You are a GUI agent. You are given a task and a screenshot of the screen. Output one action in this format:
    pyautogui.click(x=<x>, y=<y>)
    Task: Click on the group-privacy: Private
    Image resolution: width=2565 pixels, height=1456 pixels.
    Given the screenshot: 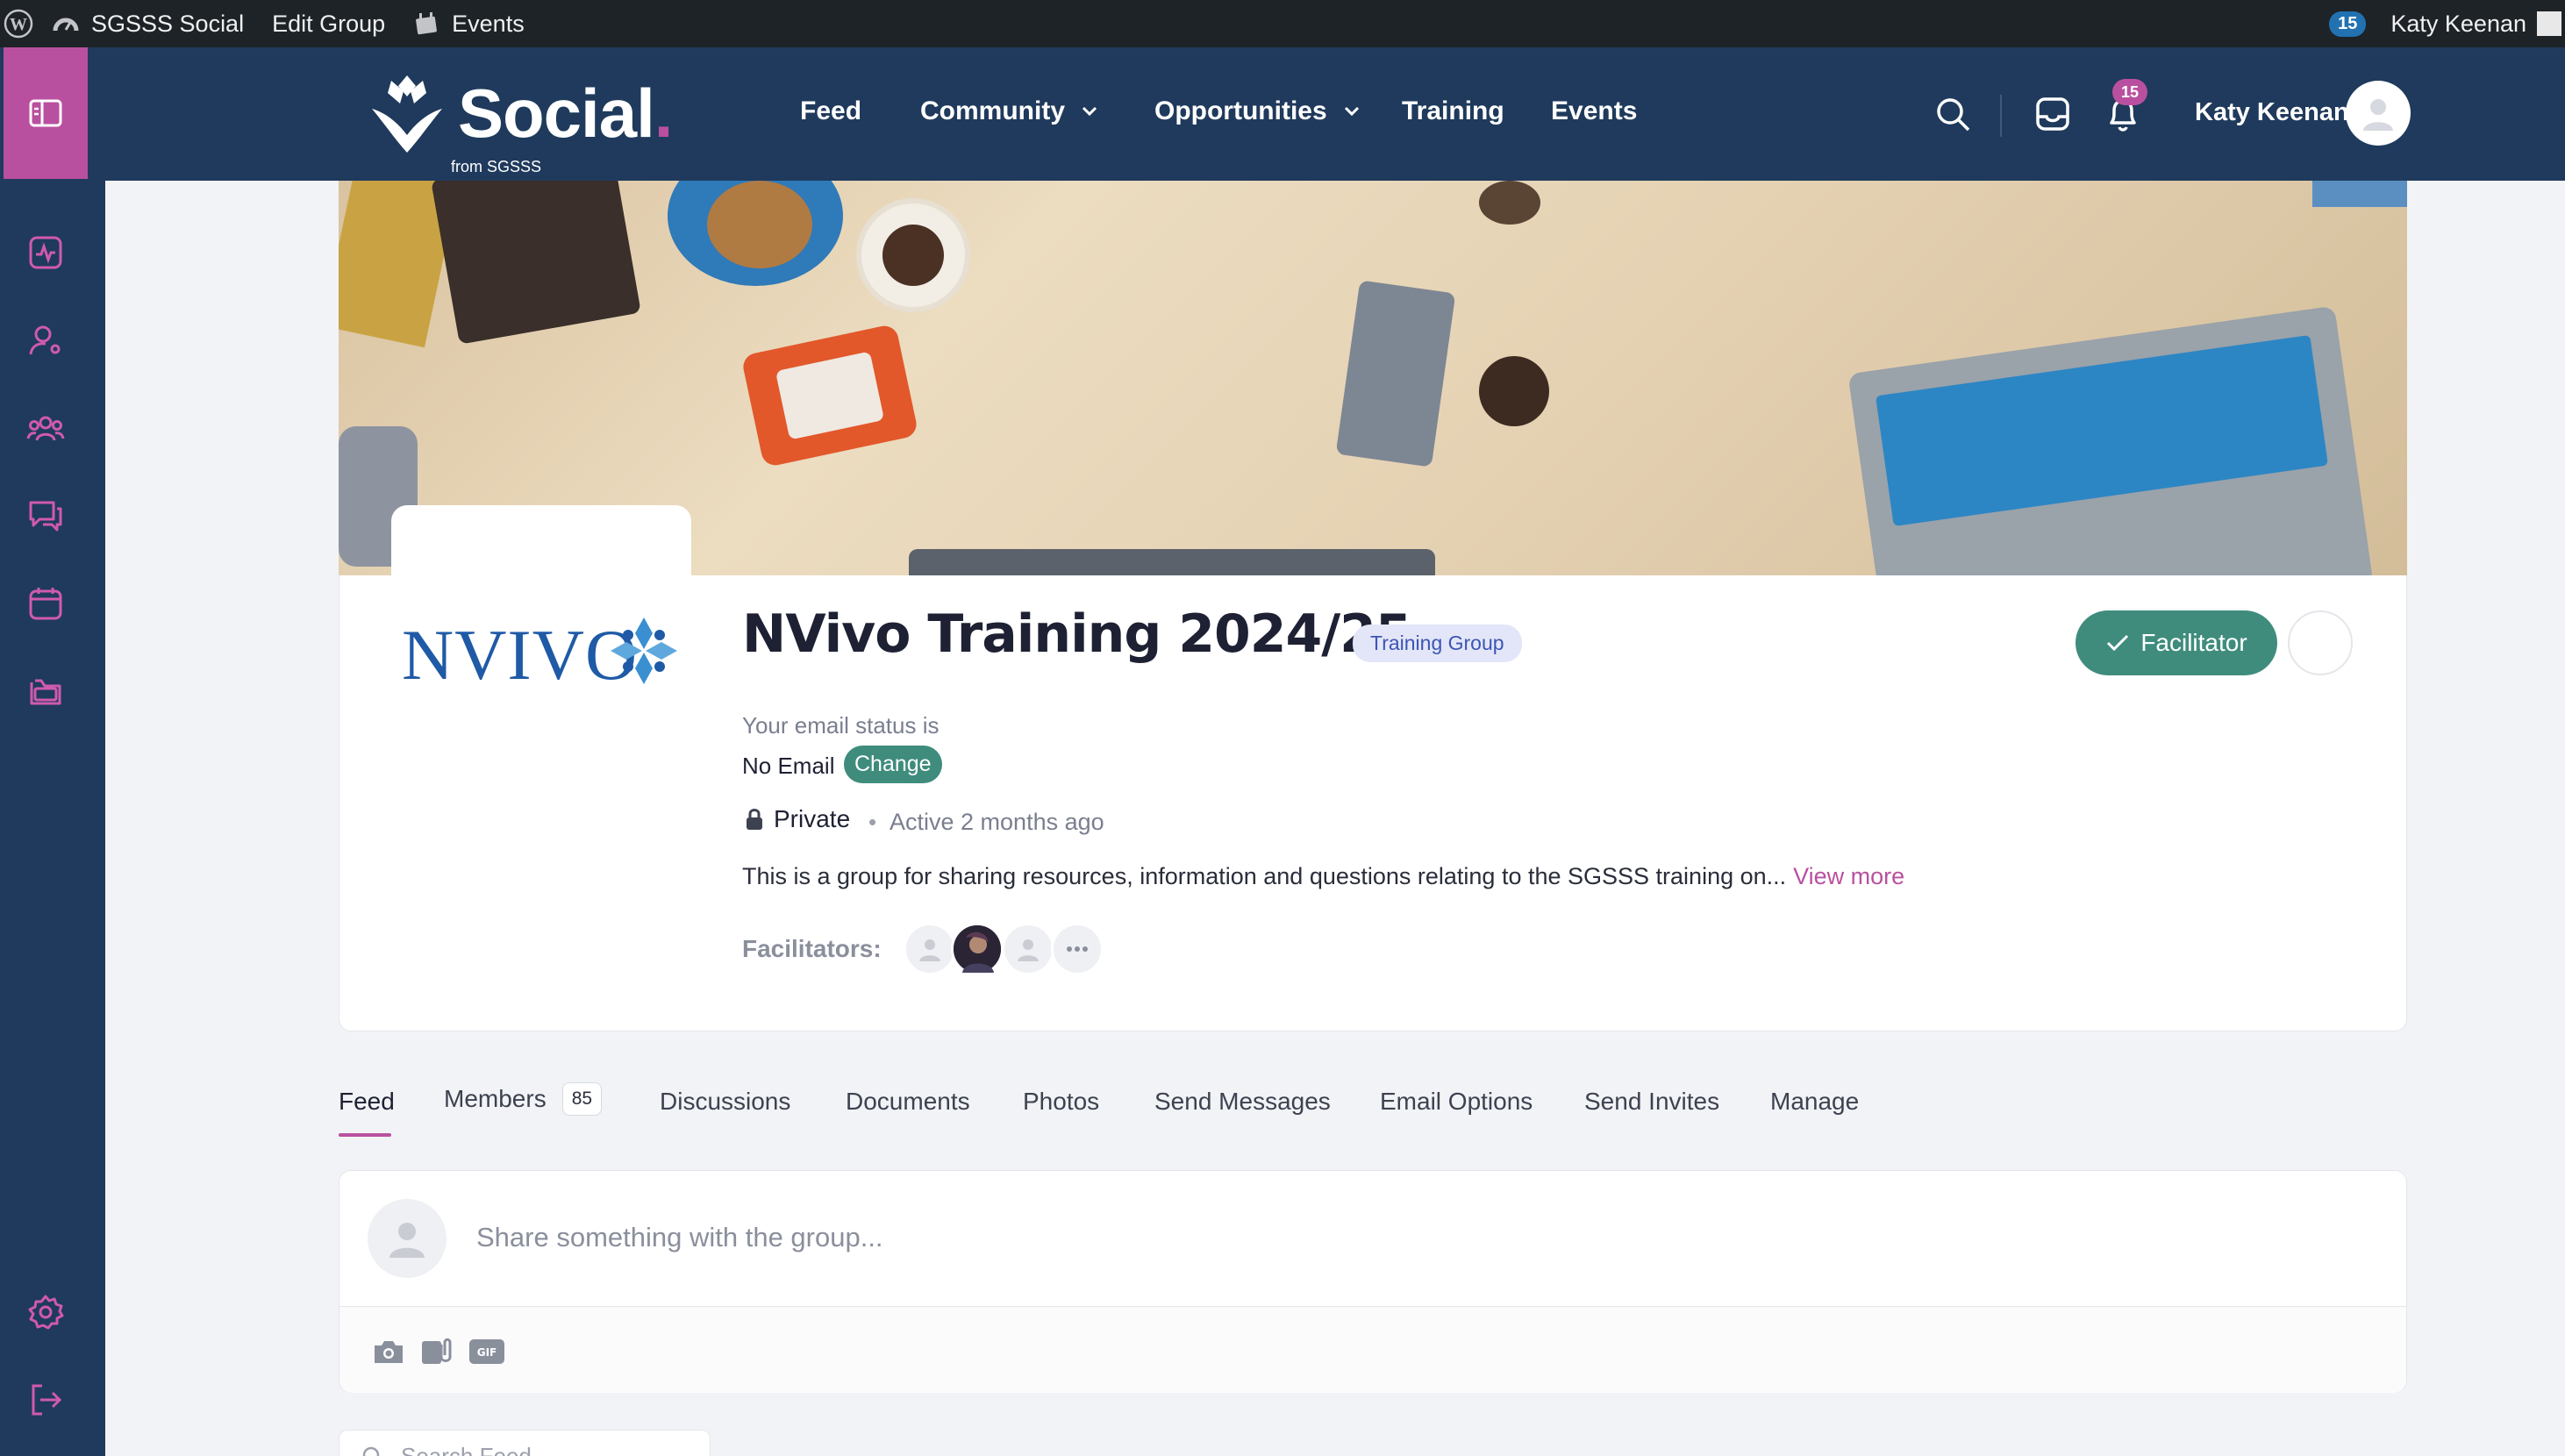 What is the action you would take?
    pyautogui.click(x=797, y=819)
    